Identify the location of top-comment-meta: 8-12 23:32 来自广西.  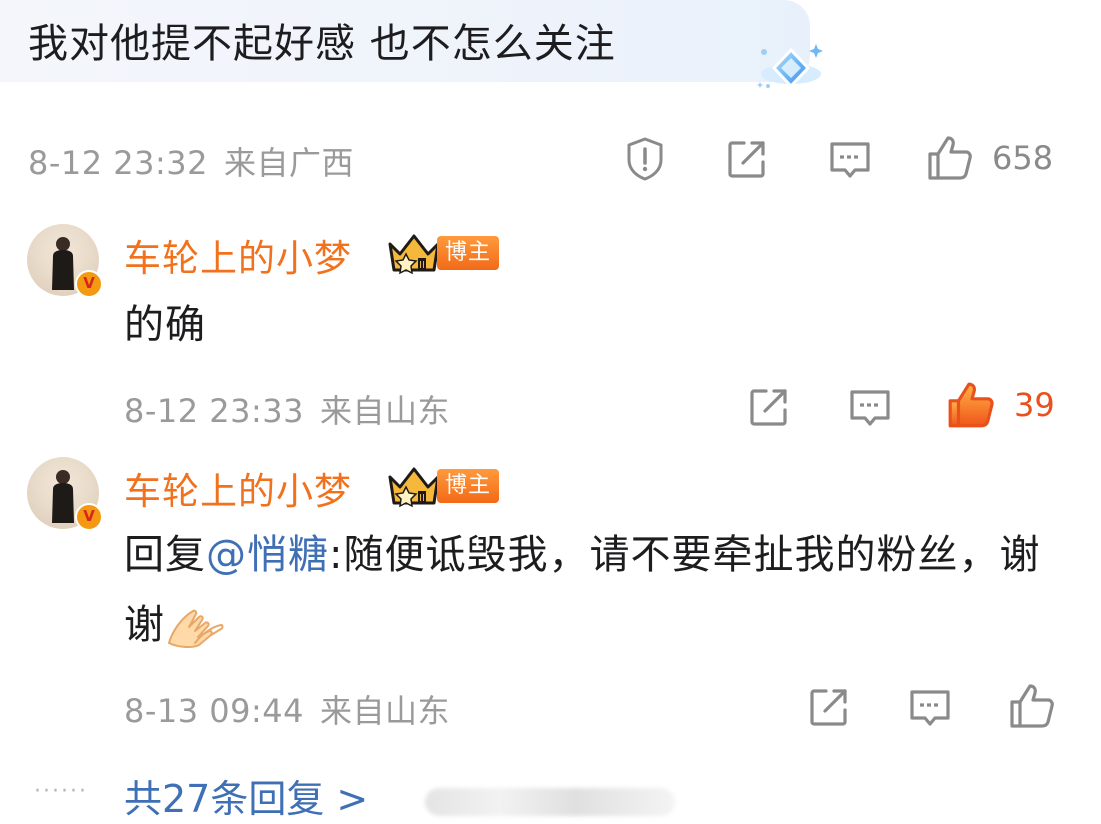
(191, 161).